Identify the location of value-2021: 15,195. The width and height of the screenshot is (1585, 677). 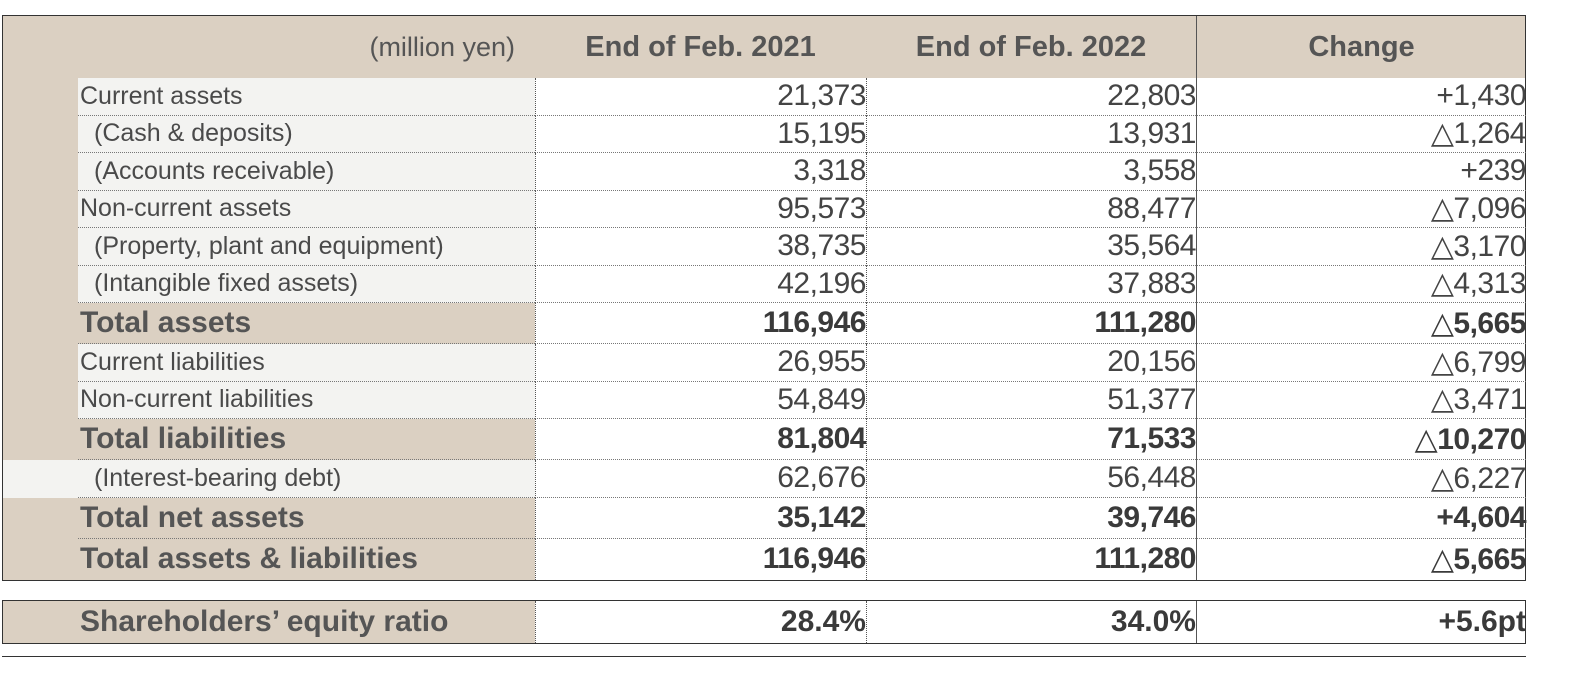
(701, 134).